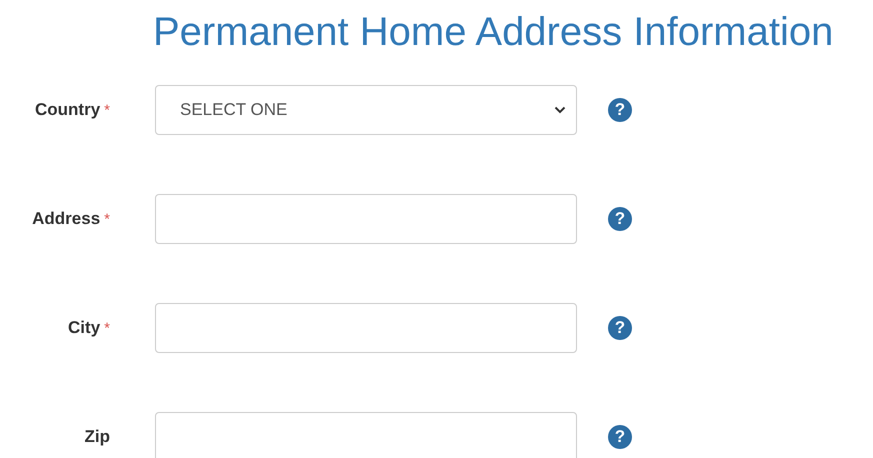  I want to click on chevron-down-icon, so click(560, 110).